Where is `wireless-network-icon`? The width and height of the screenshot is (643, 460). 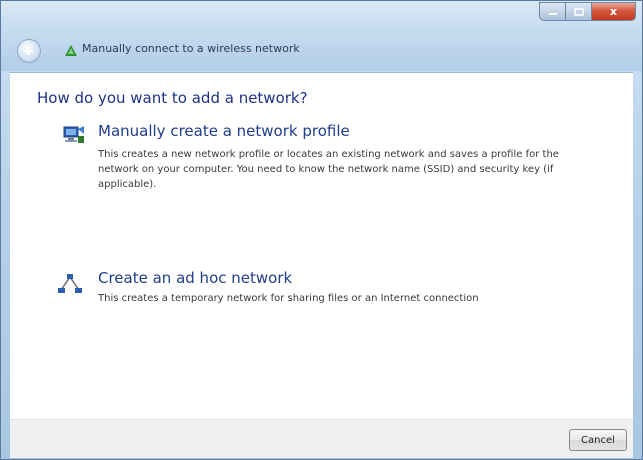
wireless-network-icon is located at coordinates (71, 50).